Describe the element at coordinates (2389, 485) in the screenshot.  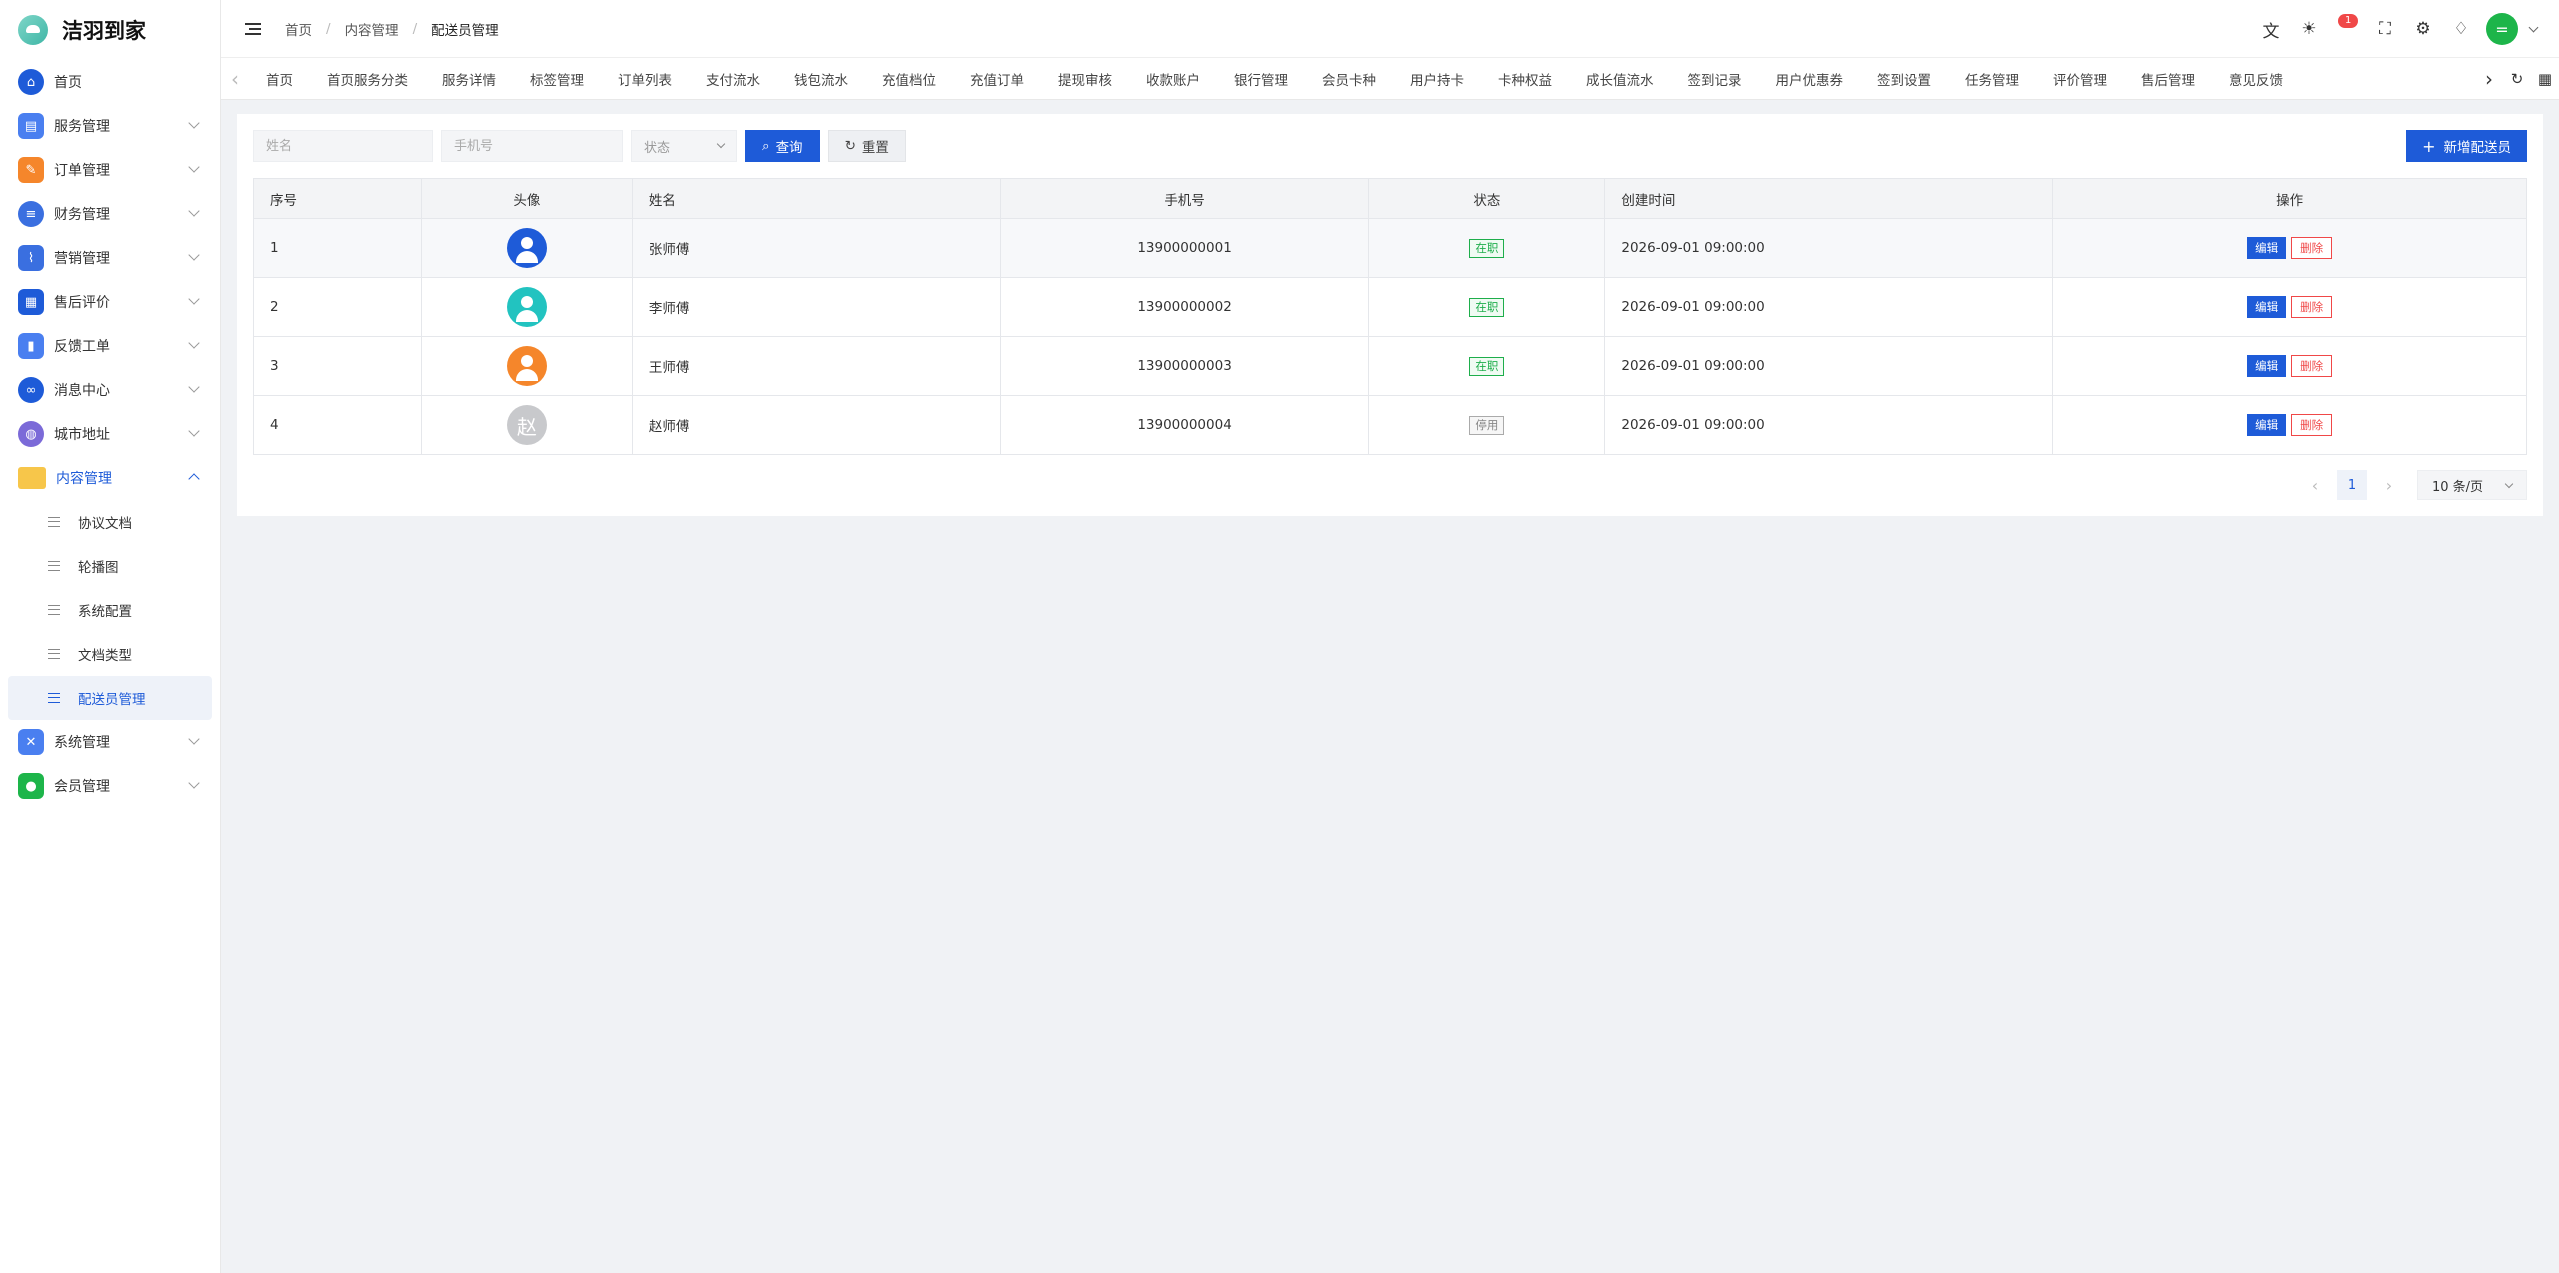
I see `next-page-icon: ›` at that location.